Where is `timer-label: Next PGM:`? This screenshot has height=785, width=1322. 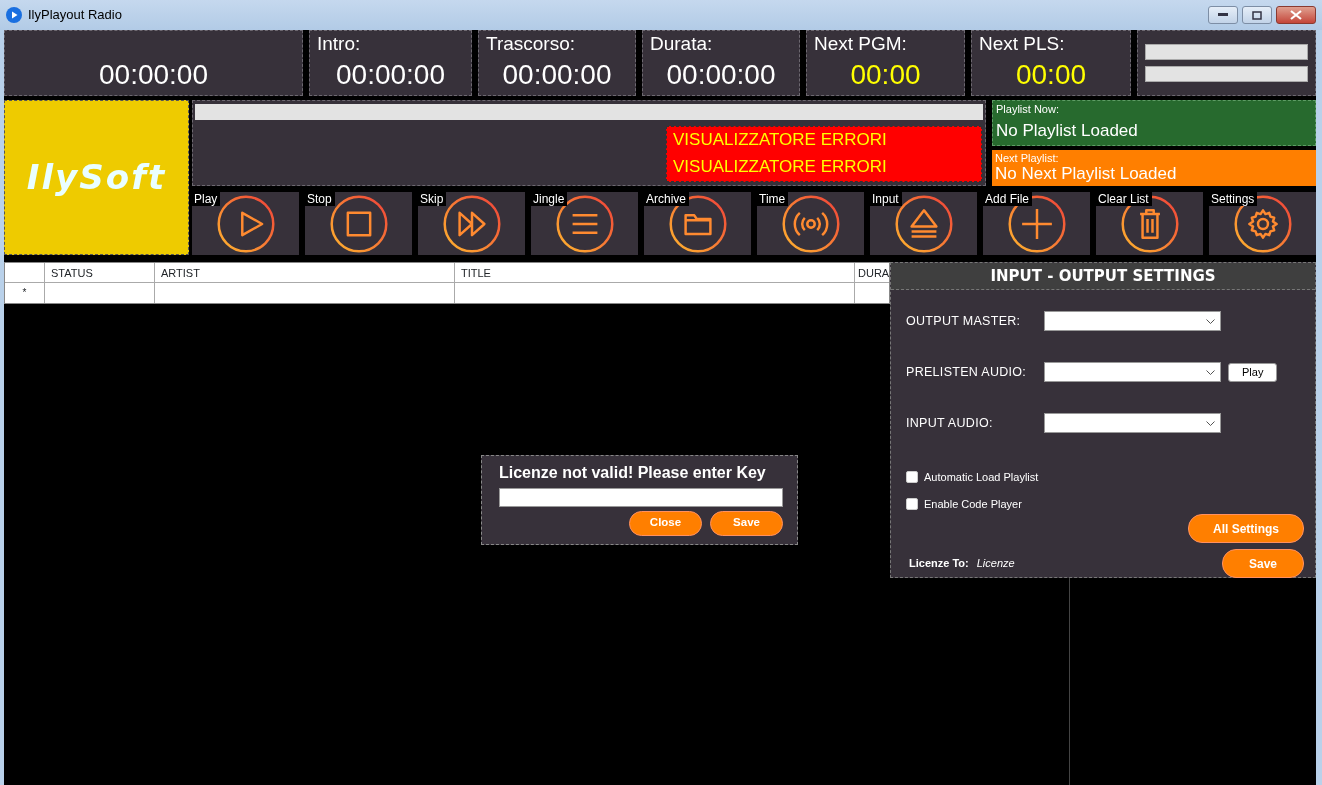 timer-label: Next PGM: is located at coordinates (860, 42).